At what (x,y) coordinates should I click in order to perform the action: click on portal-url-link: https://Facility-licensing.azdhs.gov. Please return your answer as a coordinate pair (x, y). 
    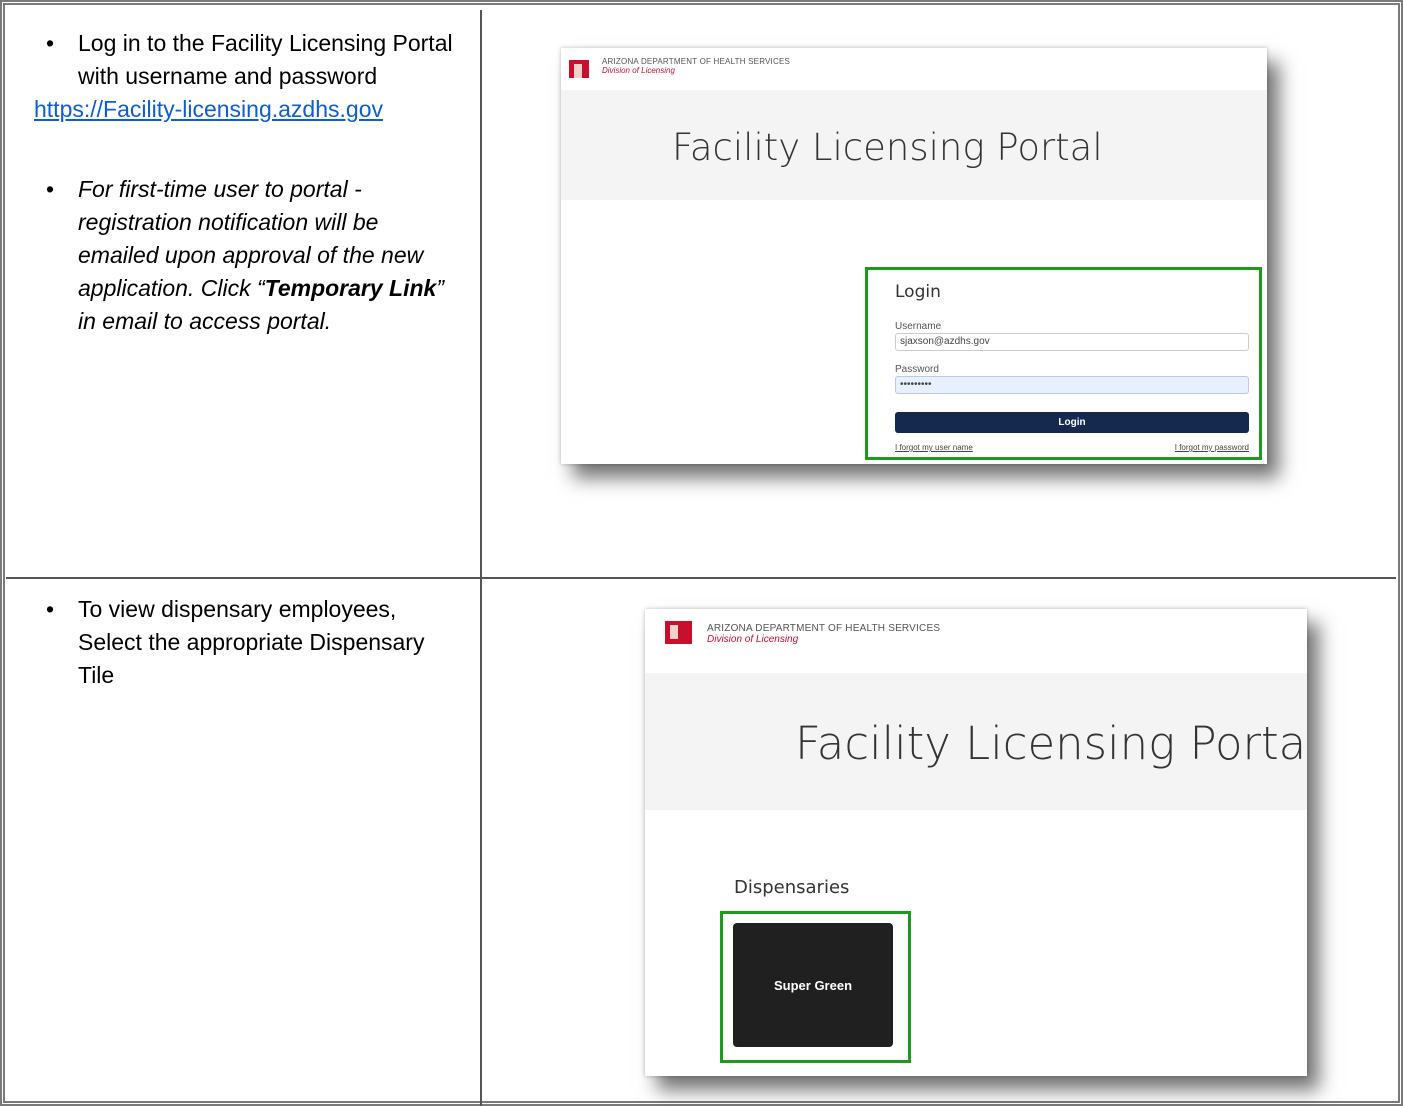
    Looking at the image, I should click on (247, 109).